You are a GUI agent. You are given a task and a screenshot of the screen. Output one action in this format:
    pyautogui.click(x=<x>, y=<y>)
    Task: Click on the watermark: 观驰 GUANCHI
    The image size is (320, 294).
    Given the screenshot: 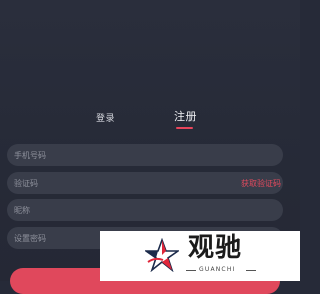 What is the action you would take?
    pyautogui.click(x=200, y=256)
    